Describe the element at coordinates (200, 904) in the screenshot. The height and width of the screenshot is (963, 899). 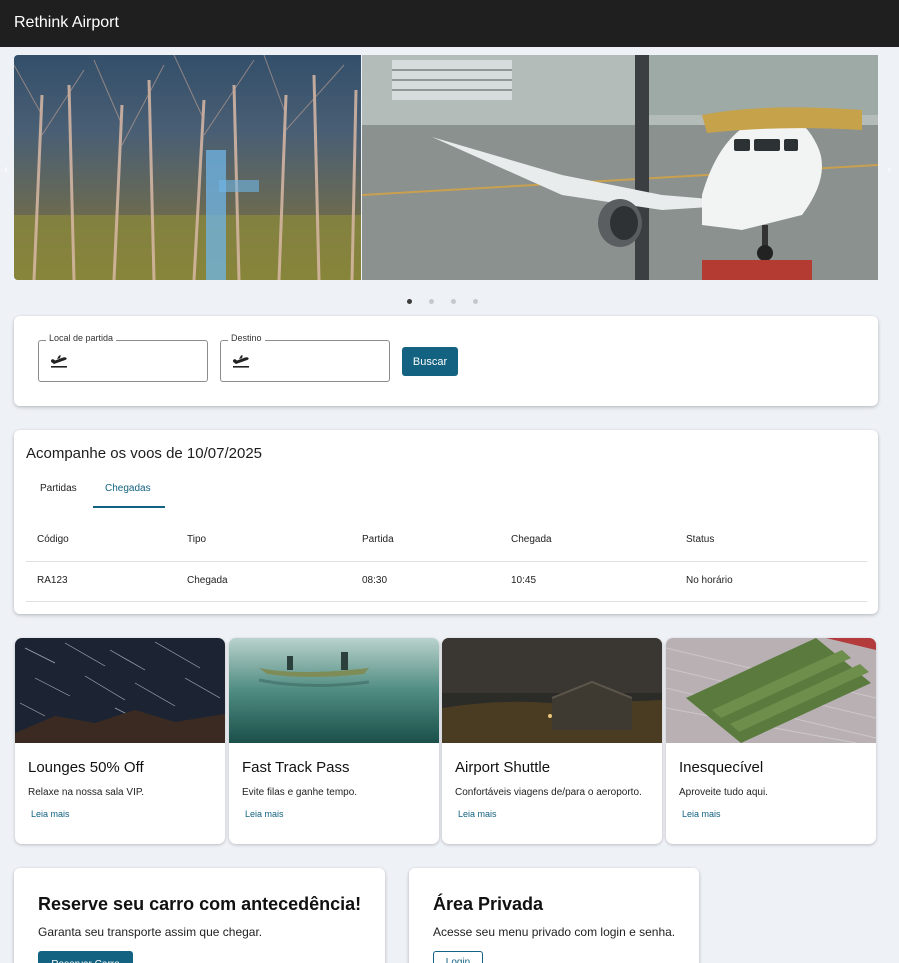
I see `car-reservation-title: Reserve seu carro com antecedência!` at that location.